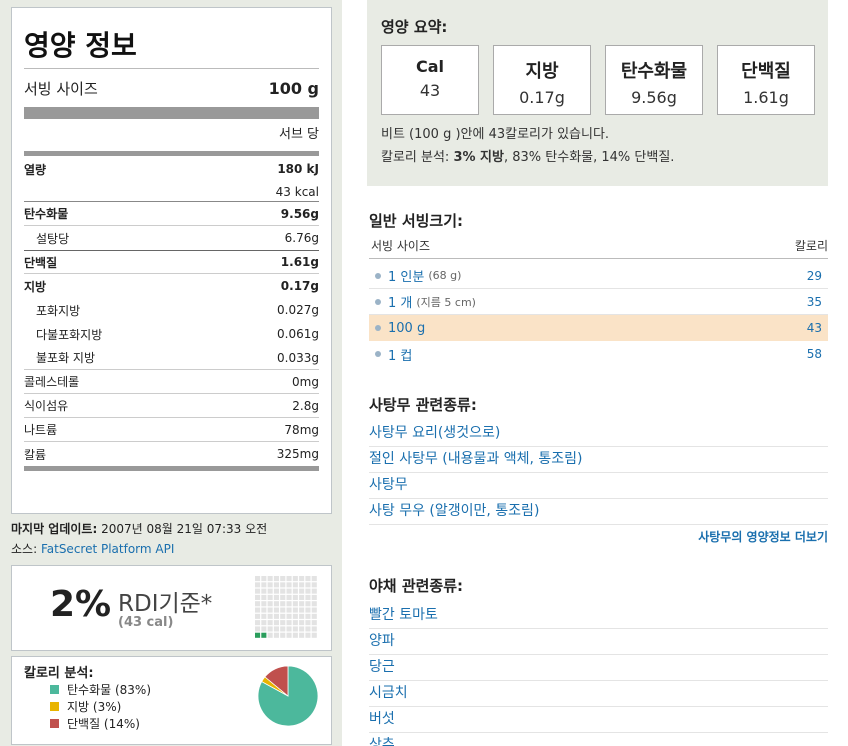 Image resolution: width=848 pixels, height=746 pixels. Describe the element at coordinates (54, 723) in the screenshot. I see `legend-swatch` at that location.